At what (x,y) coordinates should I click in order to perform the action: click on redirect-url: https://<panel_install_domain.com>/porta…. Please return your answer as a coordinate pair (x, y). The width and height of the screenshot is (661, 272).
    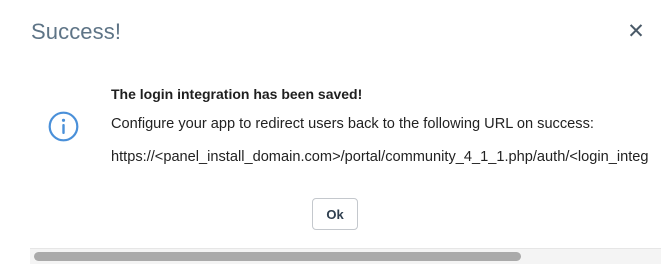
    Looking at the image, I should click on (380, 157).